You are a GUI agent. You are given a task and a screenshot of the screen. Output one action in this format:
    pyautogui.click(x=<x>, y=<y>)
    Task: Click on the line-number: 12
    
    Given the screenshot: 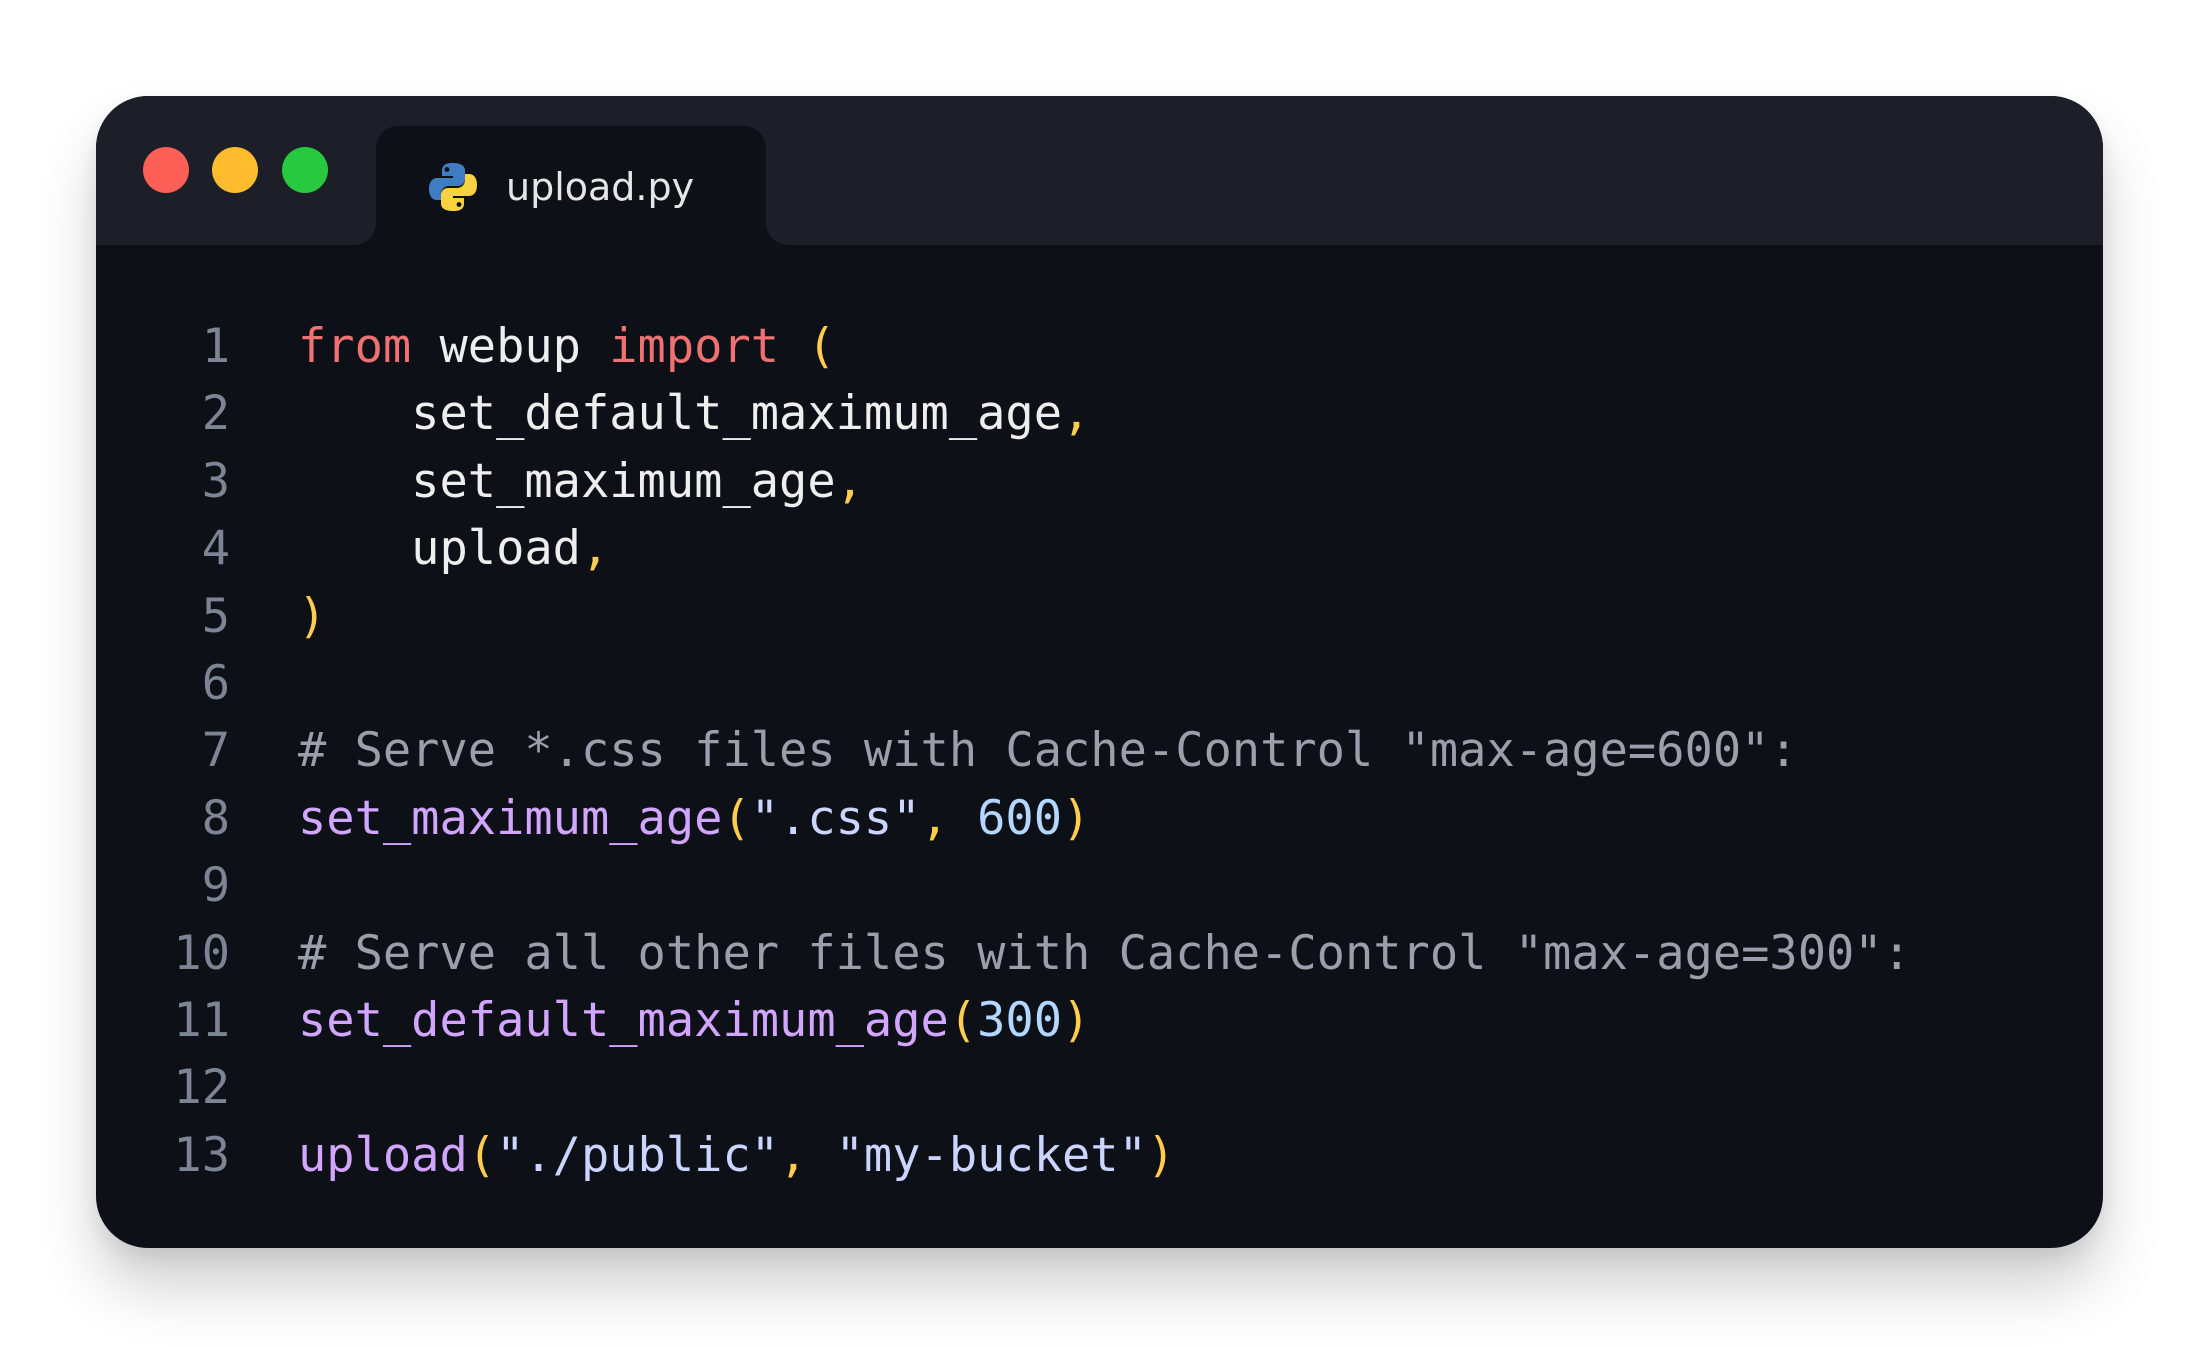 What is the action you would take?
    pyautogui.click(x=201, y=1088)
    